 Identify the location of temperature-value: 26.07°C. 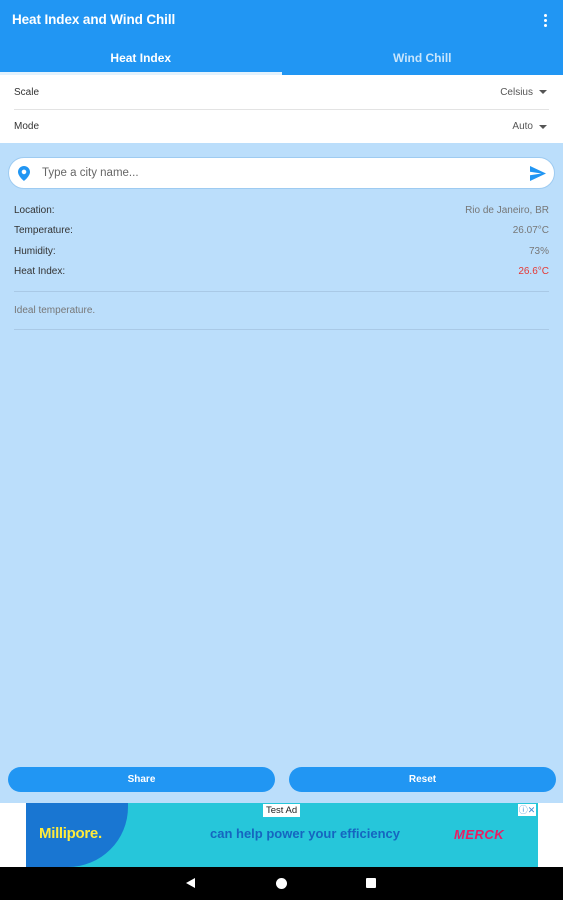
(530, 231).